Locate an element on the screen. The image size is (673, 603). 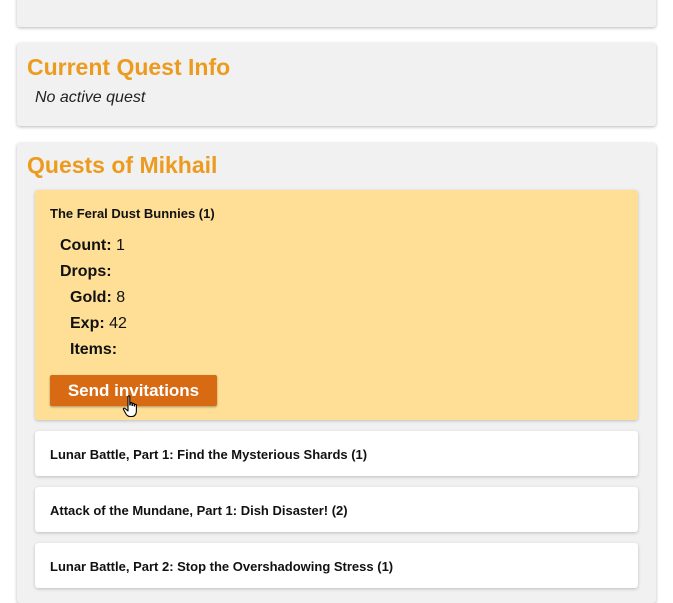
quest-items-label: Items: is located at coordinates (94, 349).